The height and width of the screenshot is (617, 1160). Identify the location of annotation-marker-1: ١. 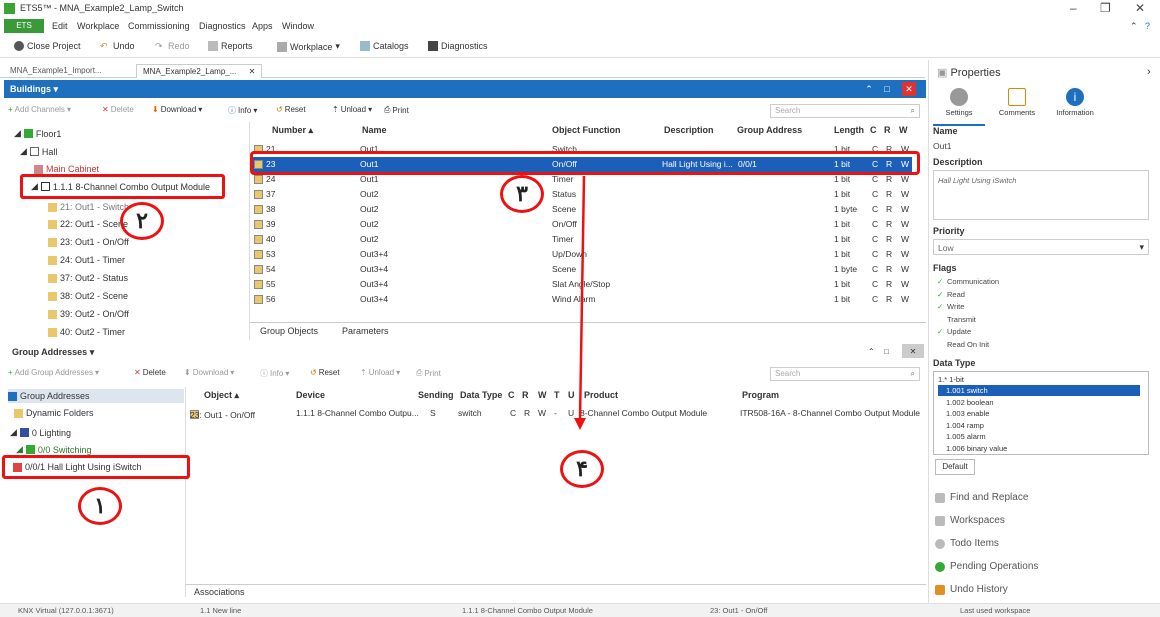
(100, 506).